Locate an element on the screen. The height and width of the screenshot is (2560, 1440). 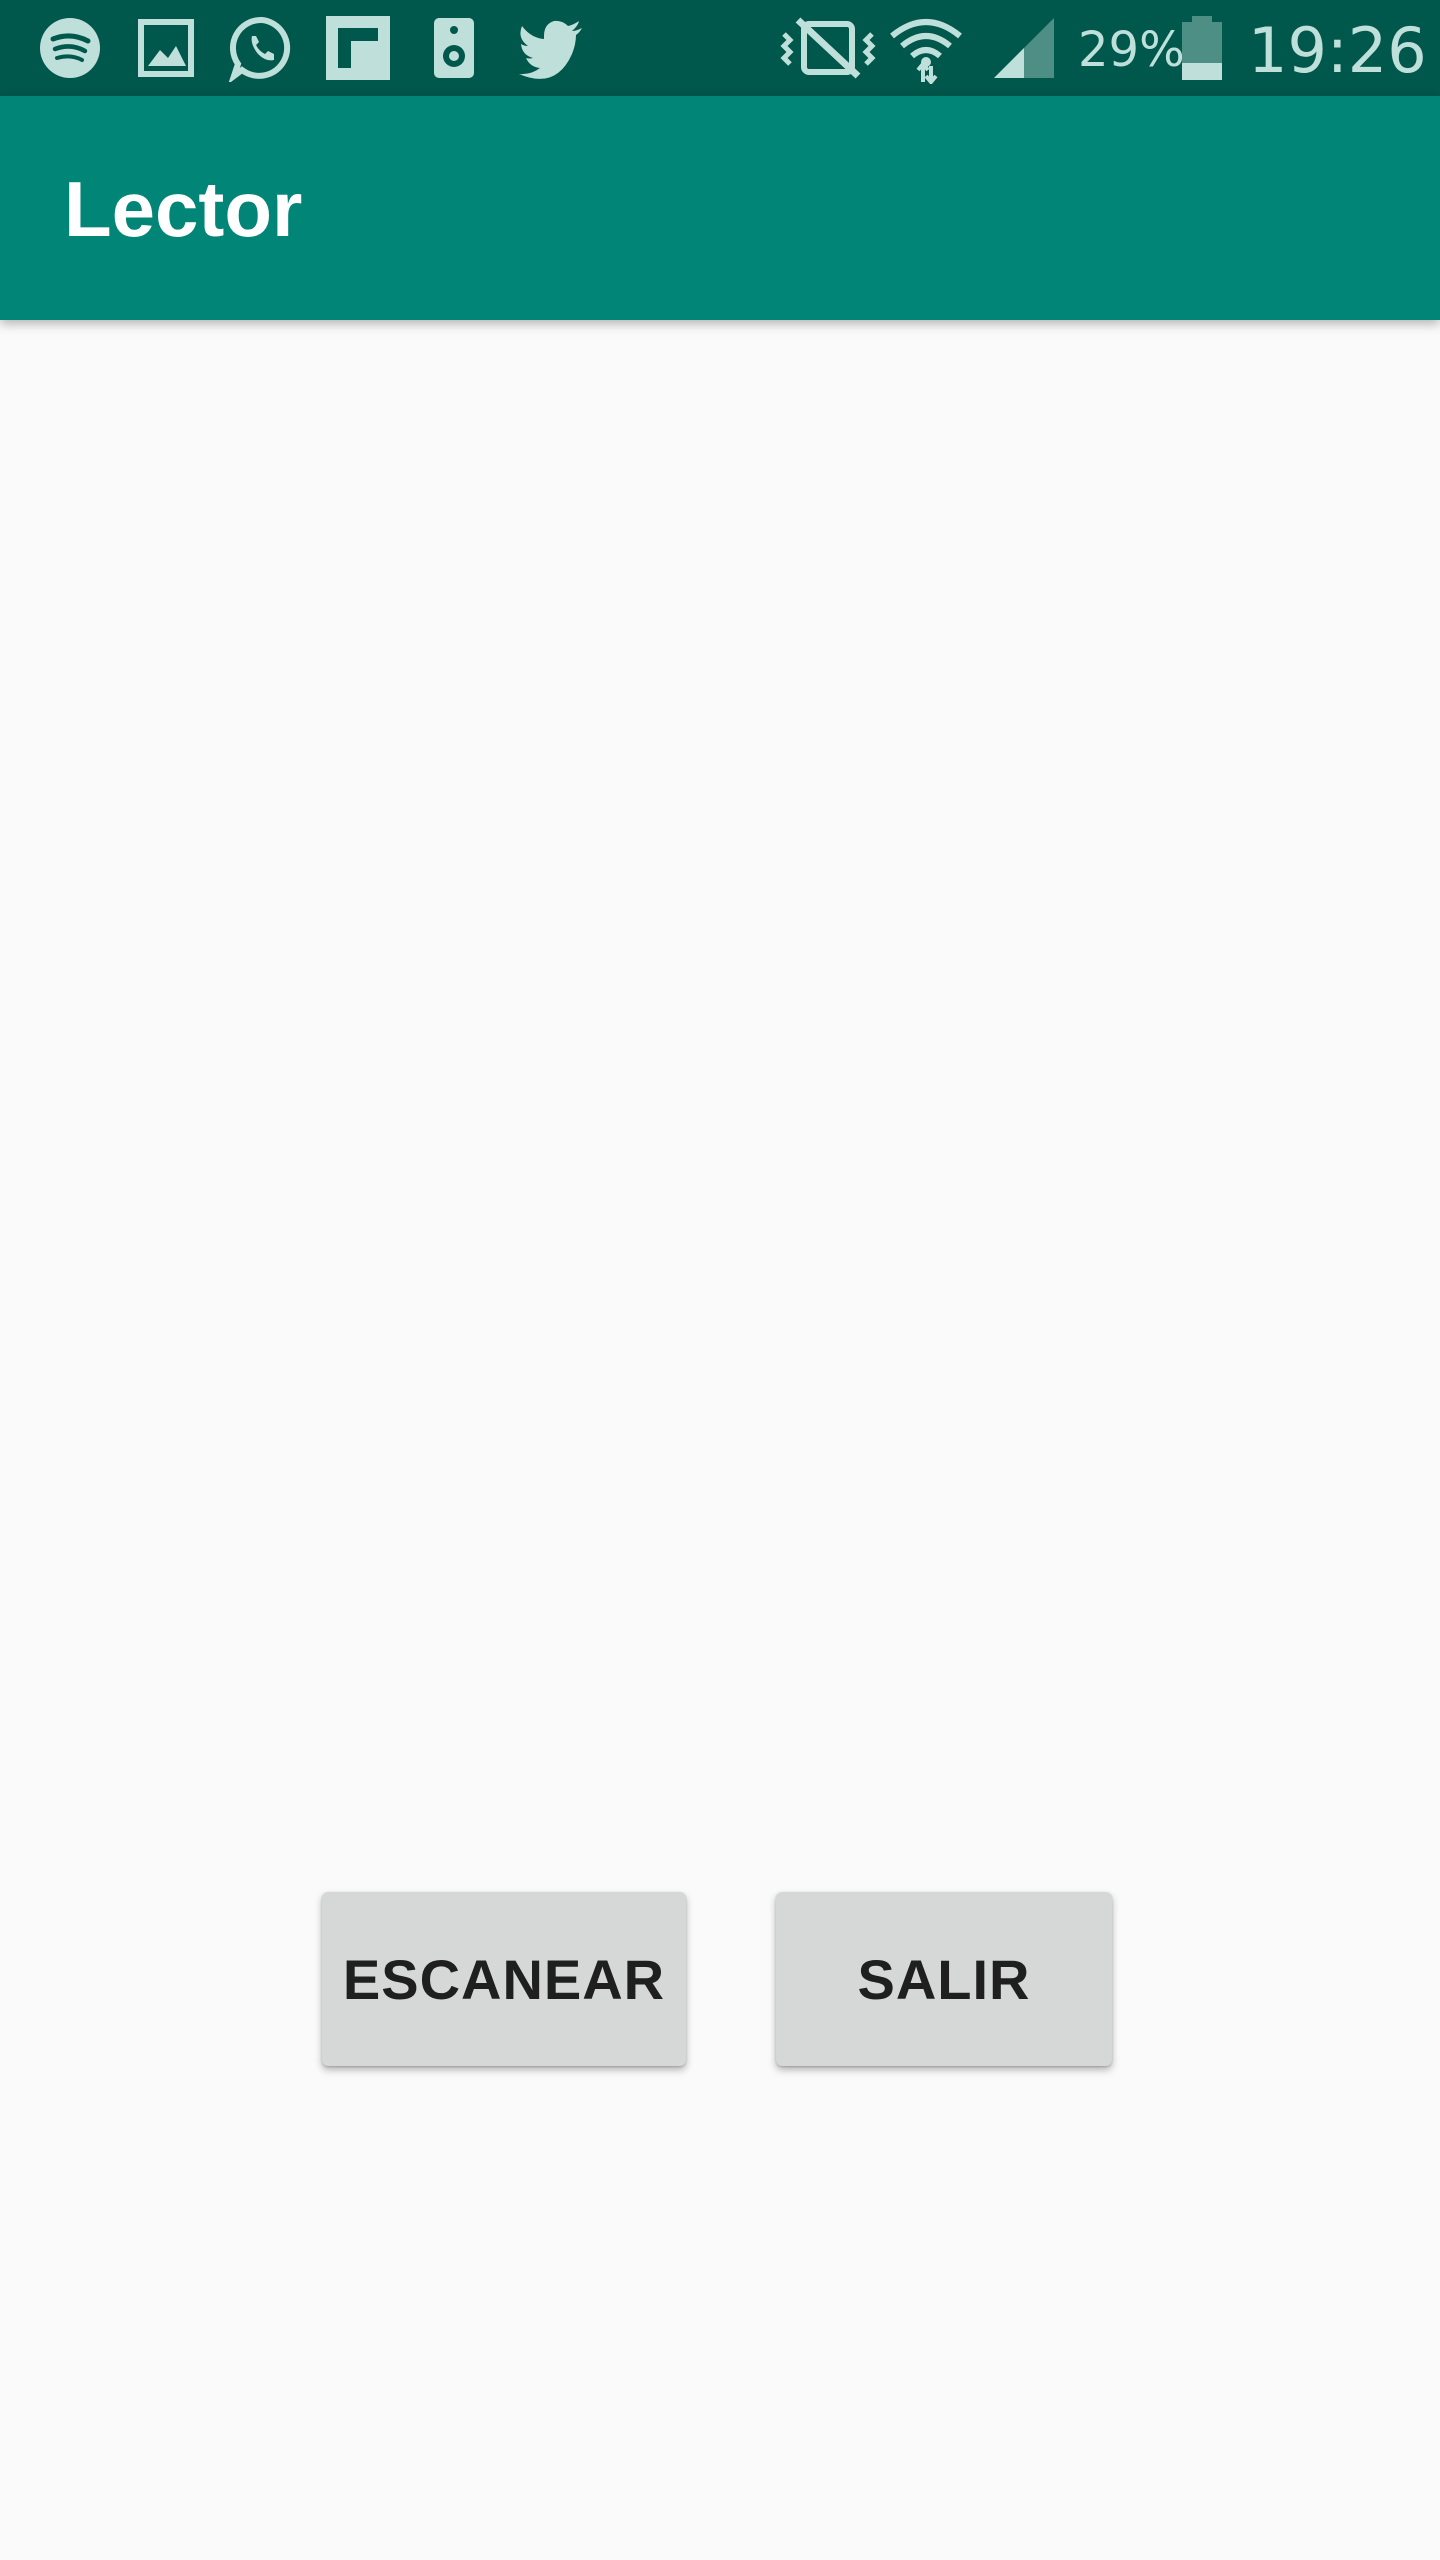
battery-icon is located at coordinates (1202, 48).